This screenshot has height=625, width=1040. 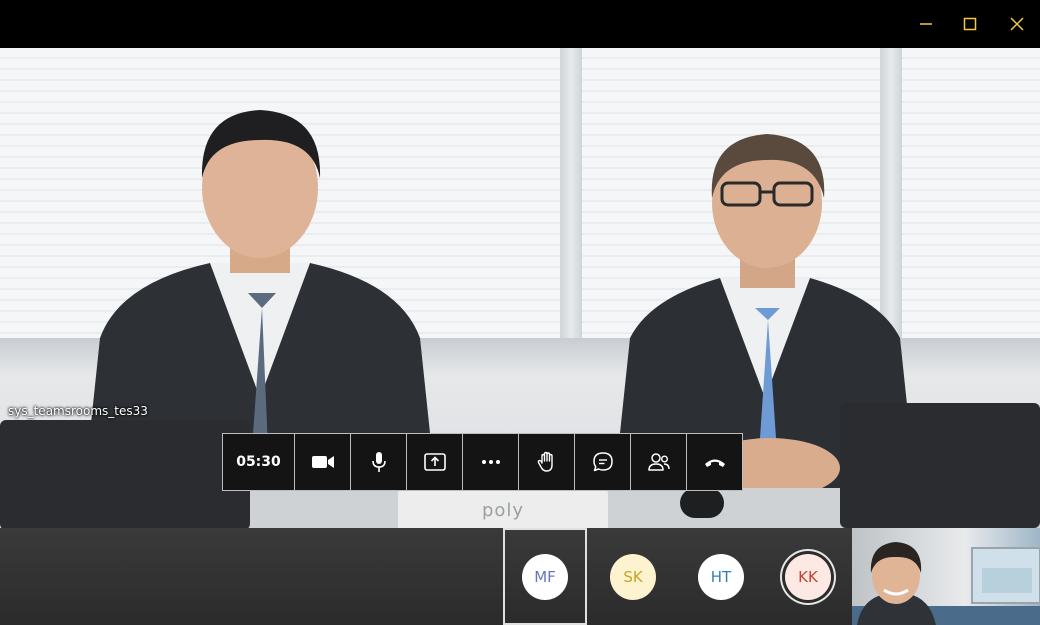 I want to click on chat-icon, so click(x=602, y=462).